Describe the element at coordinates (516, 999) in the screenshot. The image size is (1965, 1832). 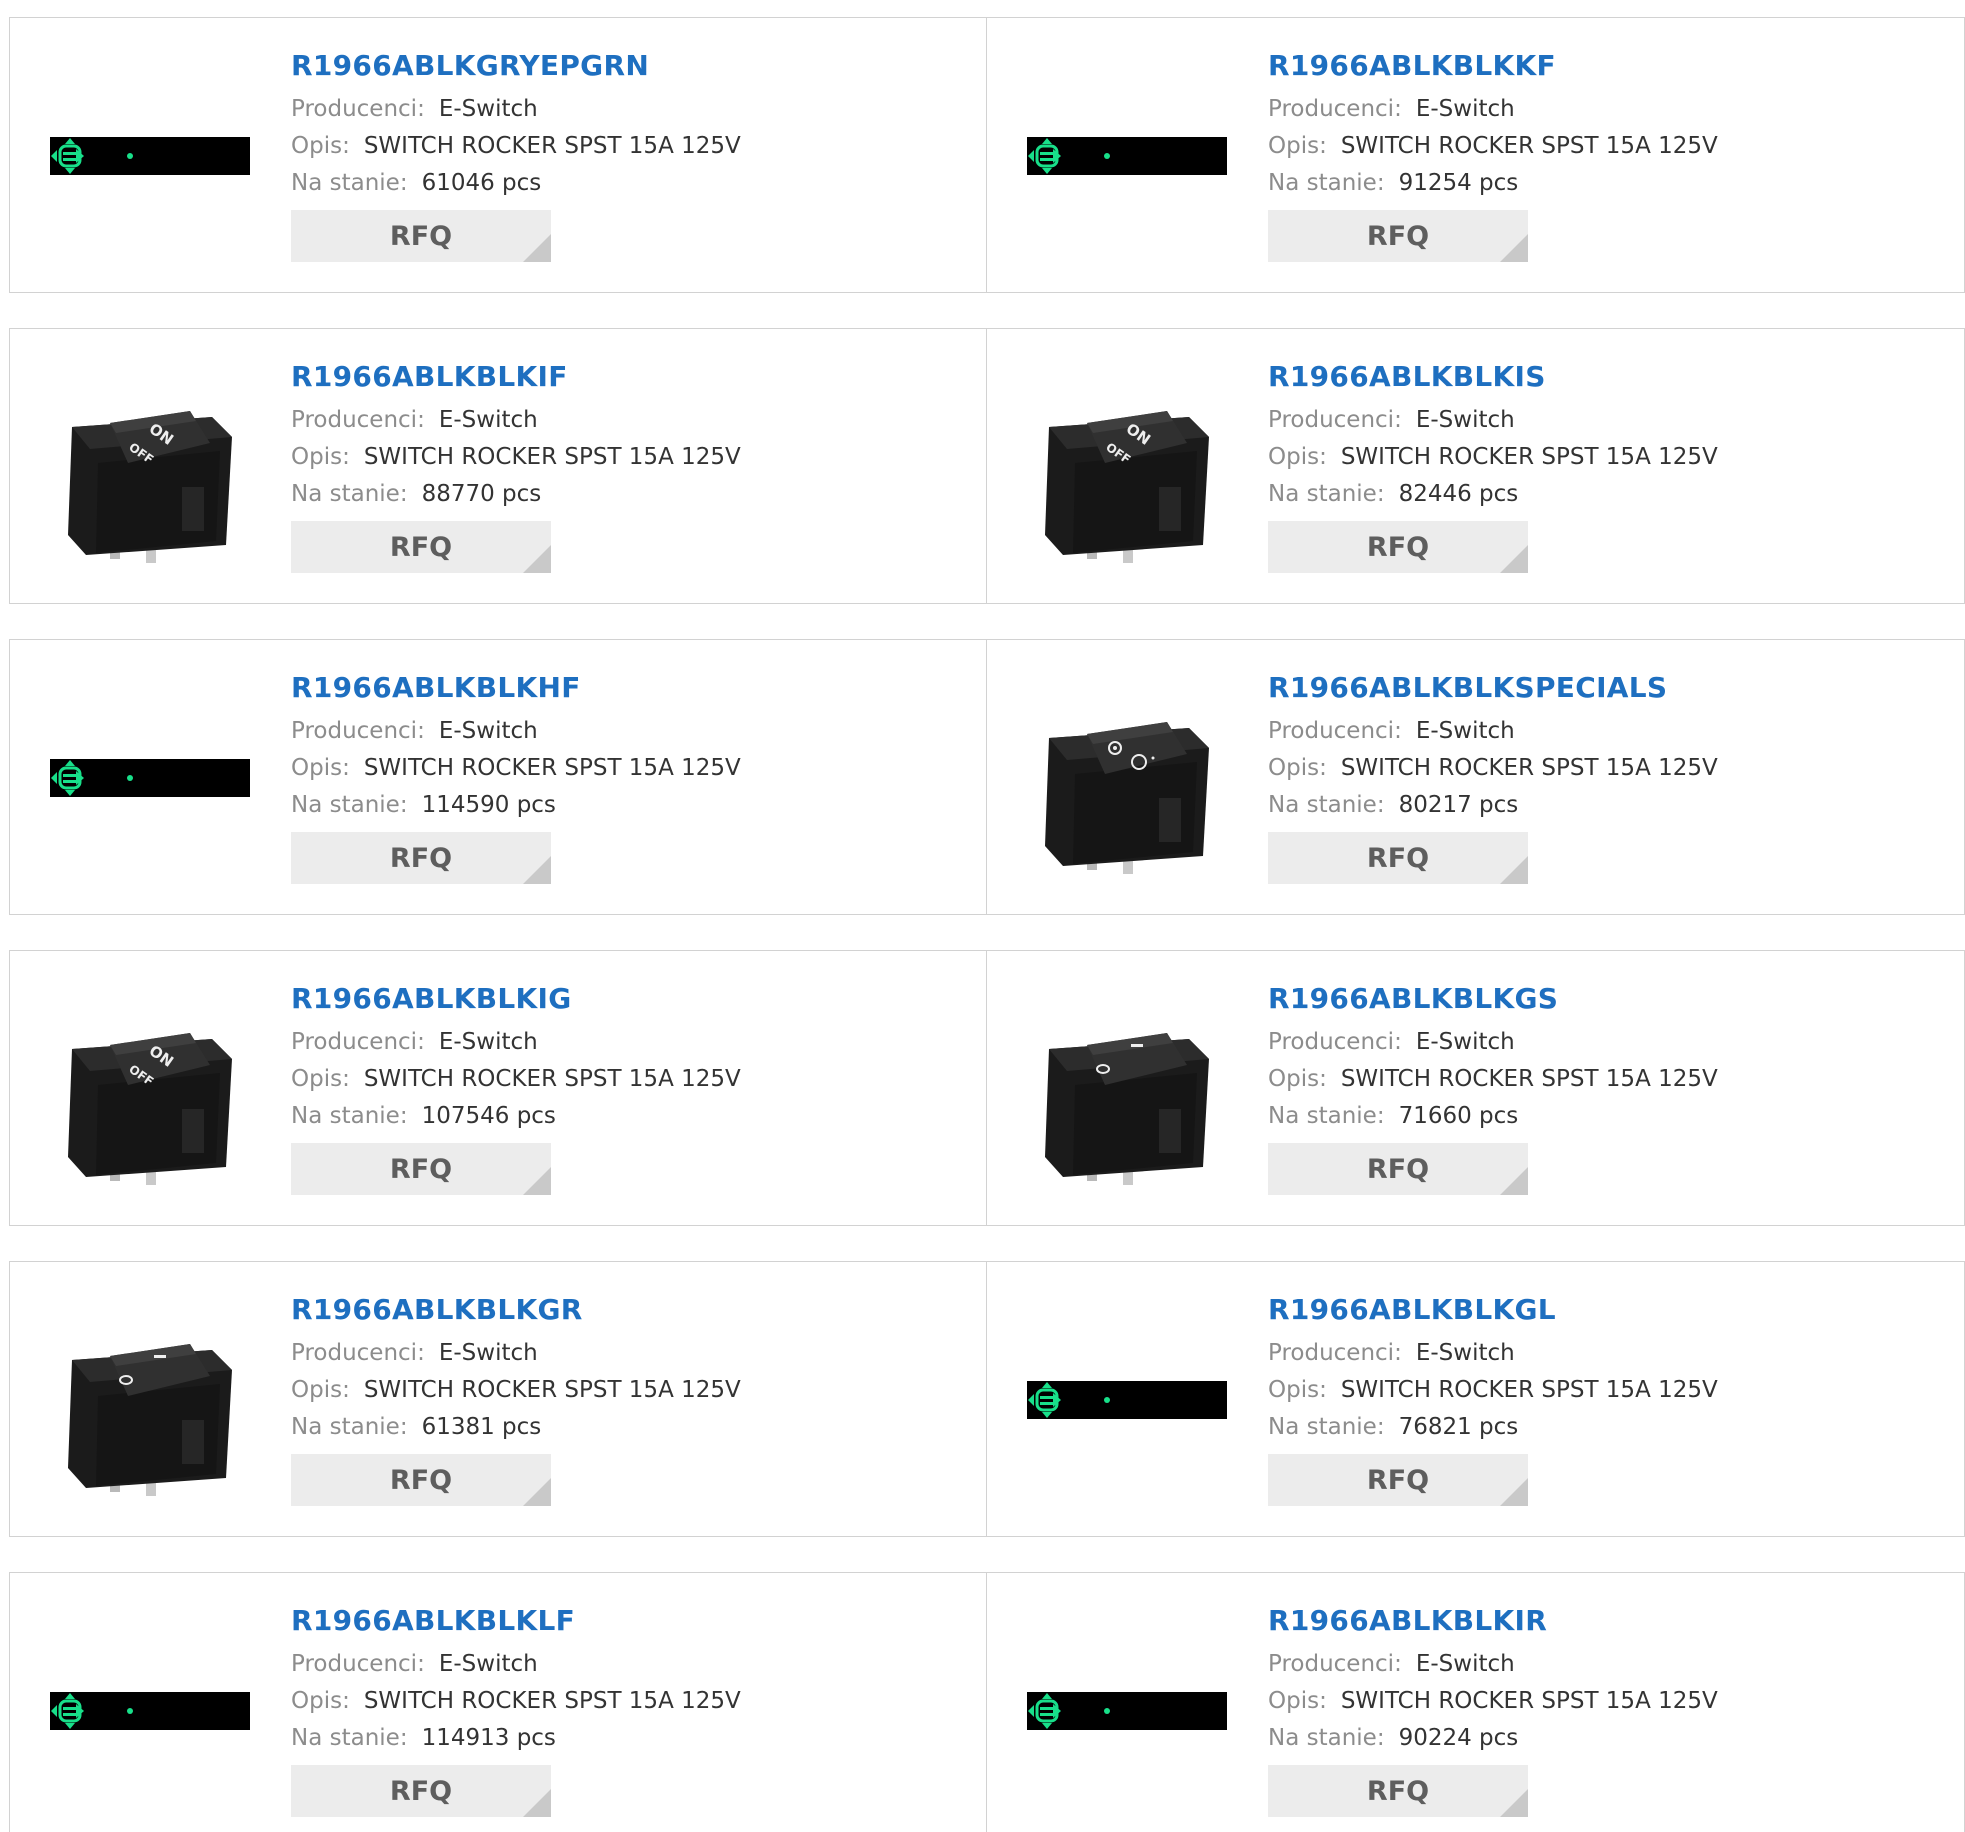
I see `part-number-link: R1966ABLKBLKIG` at that location.